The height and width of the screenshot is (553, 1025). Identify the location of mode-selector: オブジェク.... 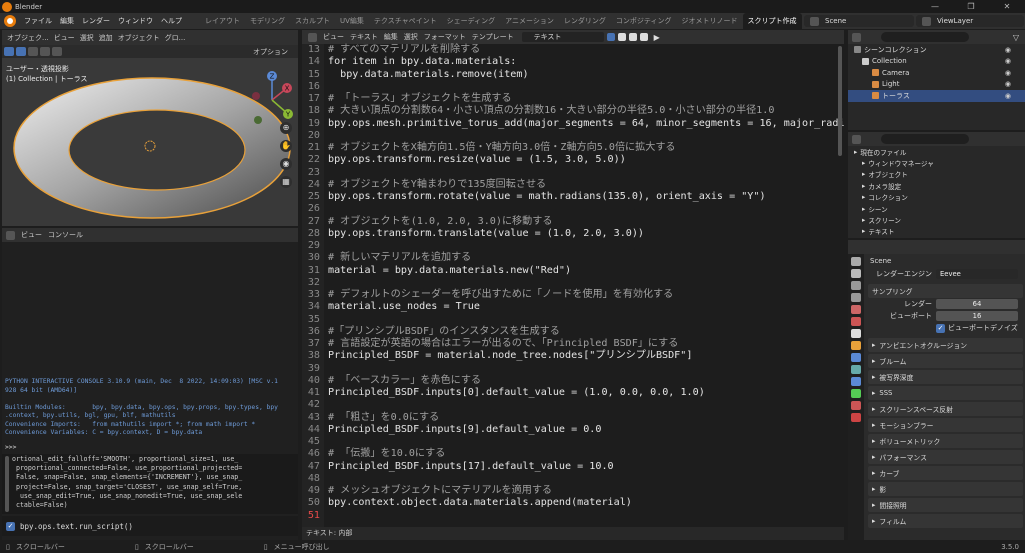
(28, 38).